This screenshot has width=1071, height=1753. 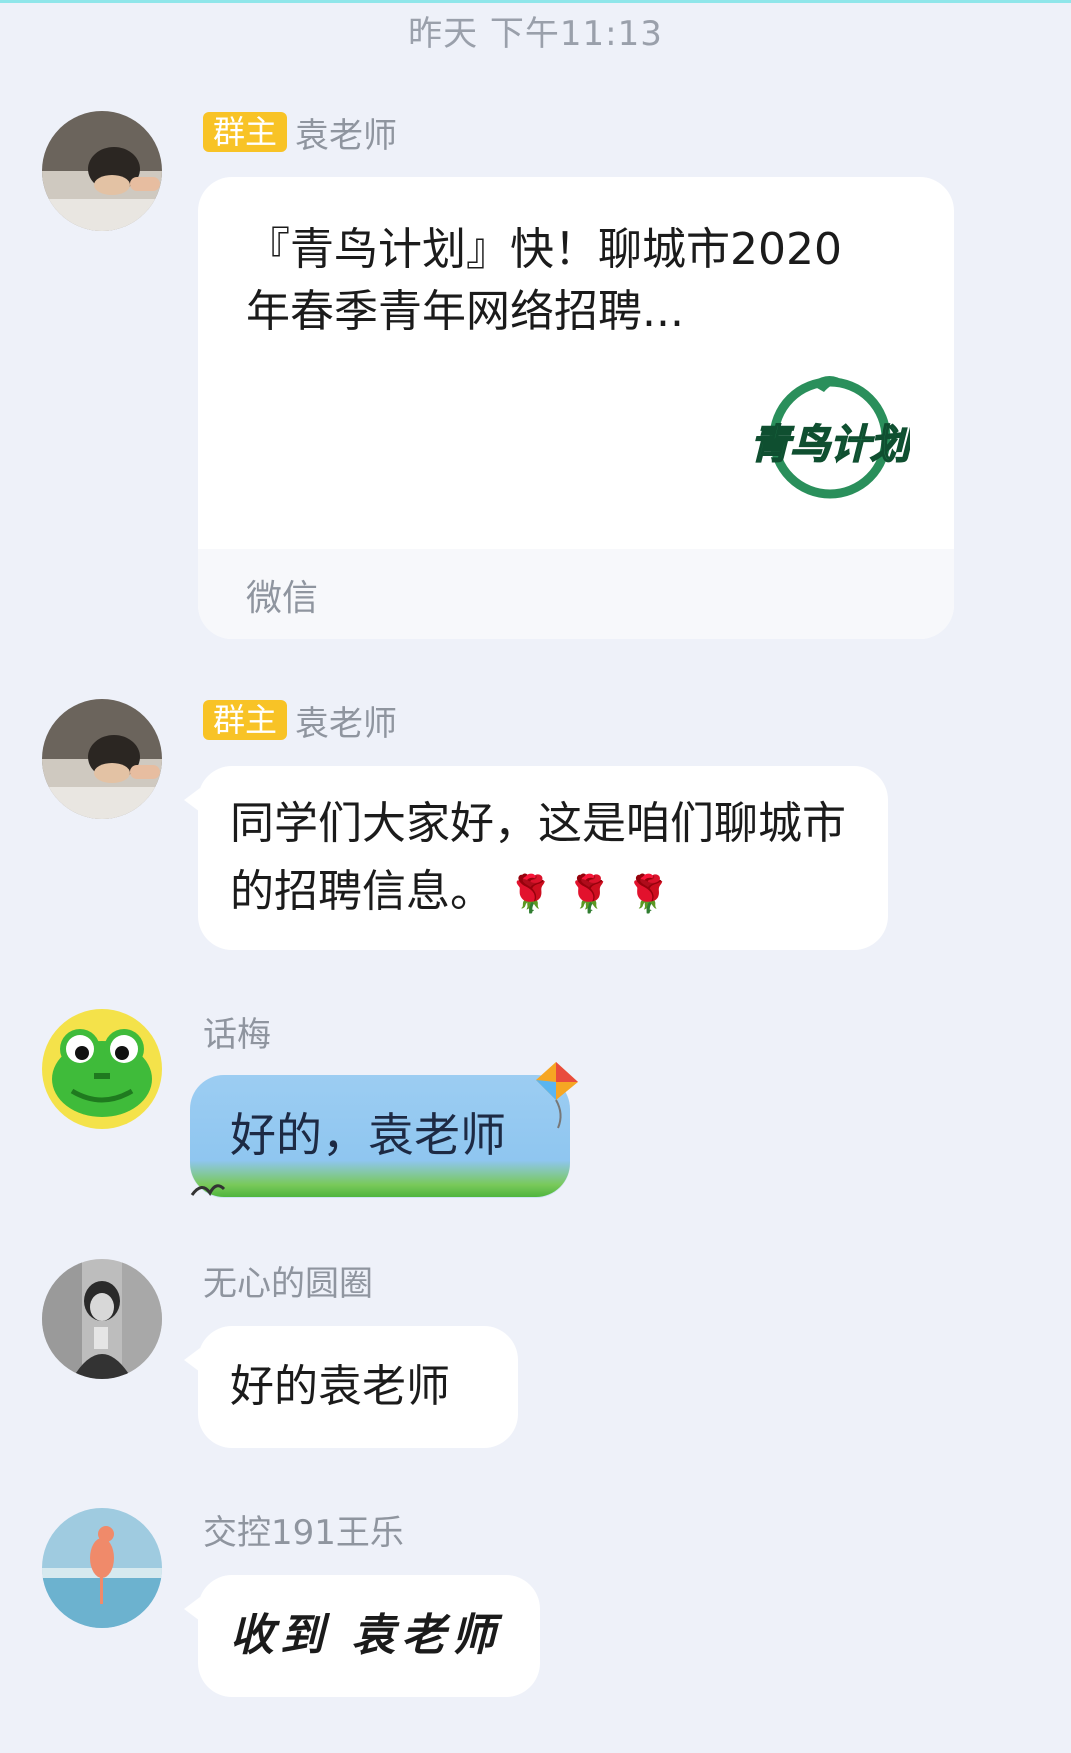 I want to click on qingniao-logo-text: 青鸟计划, so click(x=830, y=445).